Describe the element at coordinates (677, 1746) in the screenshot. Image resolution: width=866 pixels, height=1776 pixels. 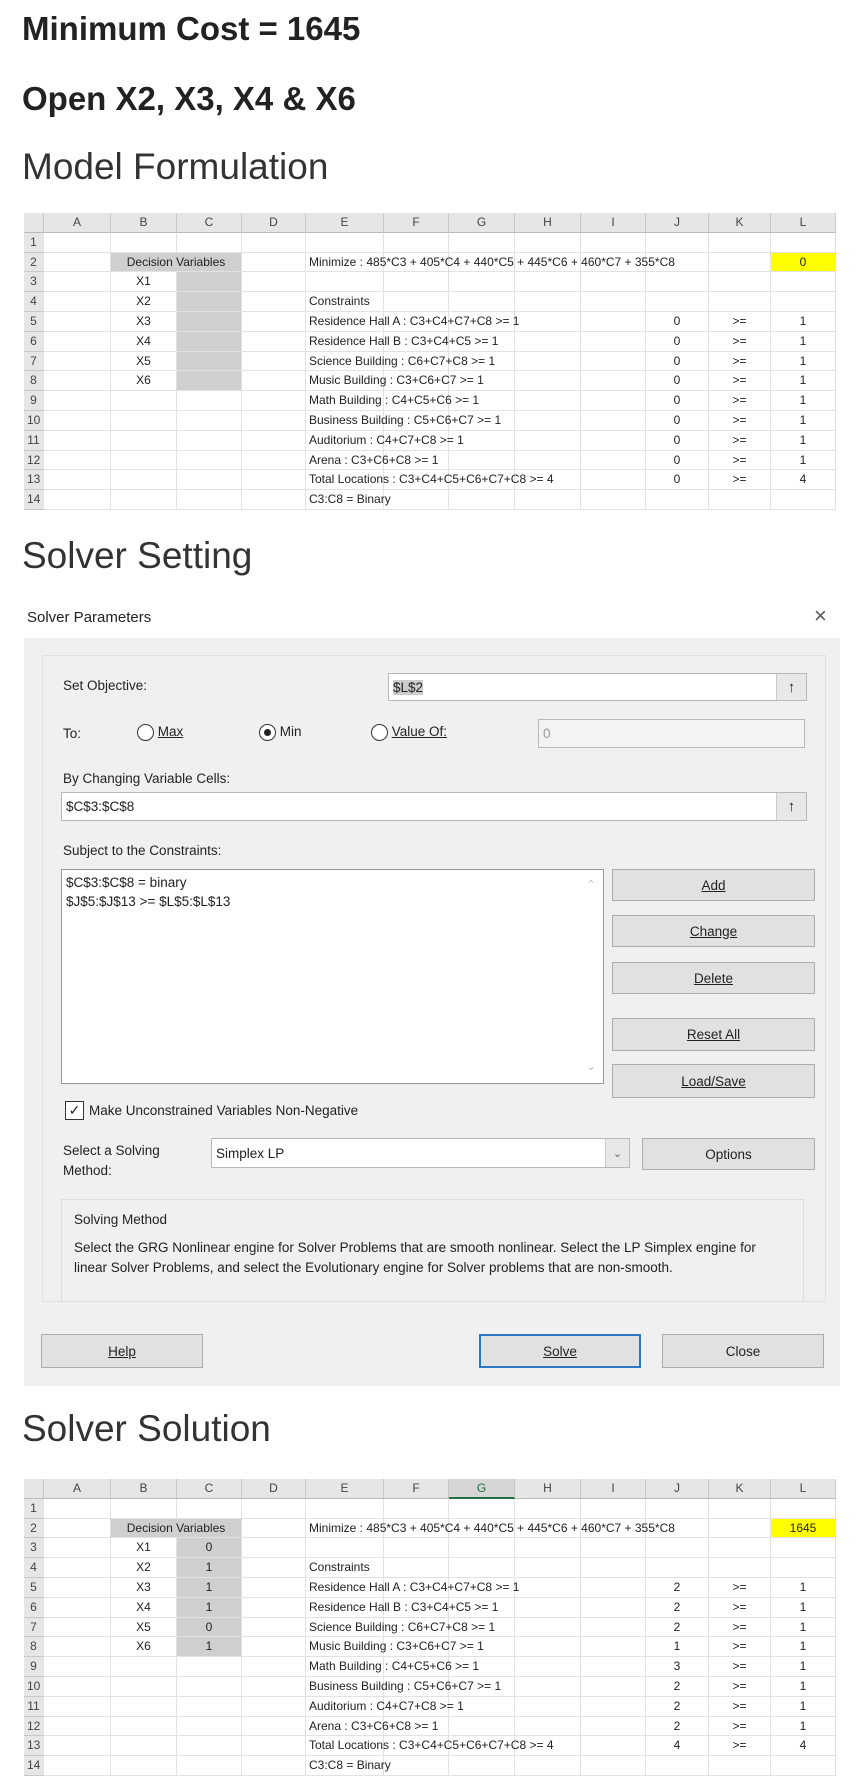
I see `constraint-lhs: 4` at that location.